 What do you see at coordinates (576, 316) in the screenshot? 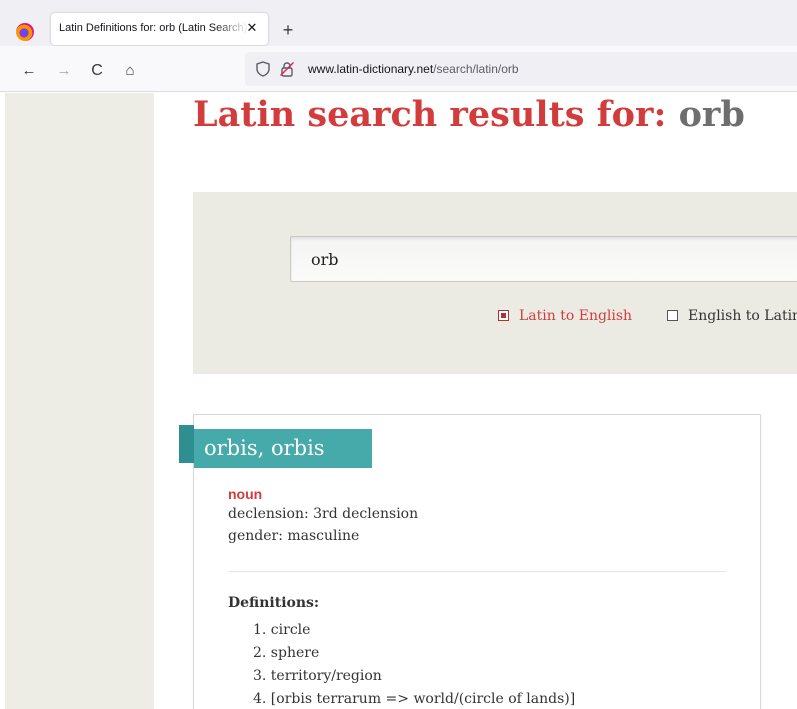
I see `option-latin-to-english-label: Latin to English` at bounding box center [576, 316].